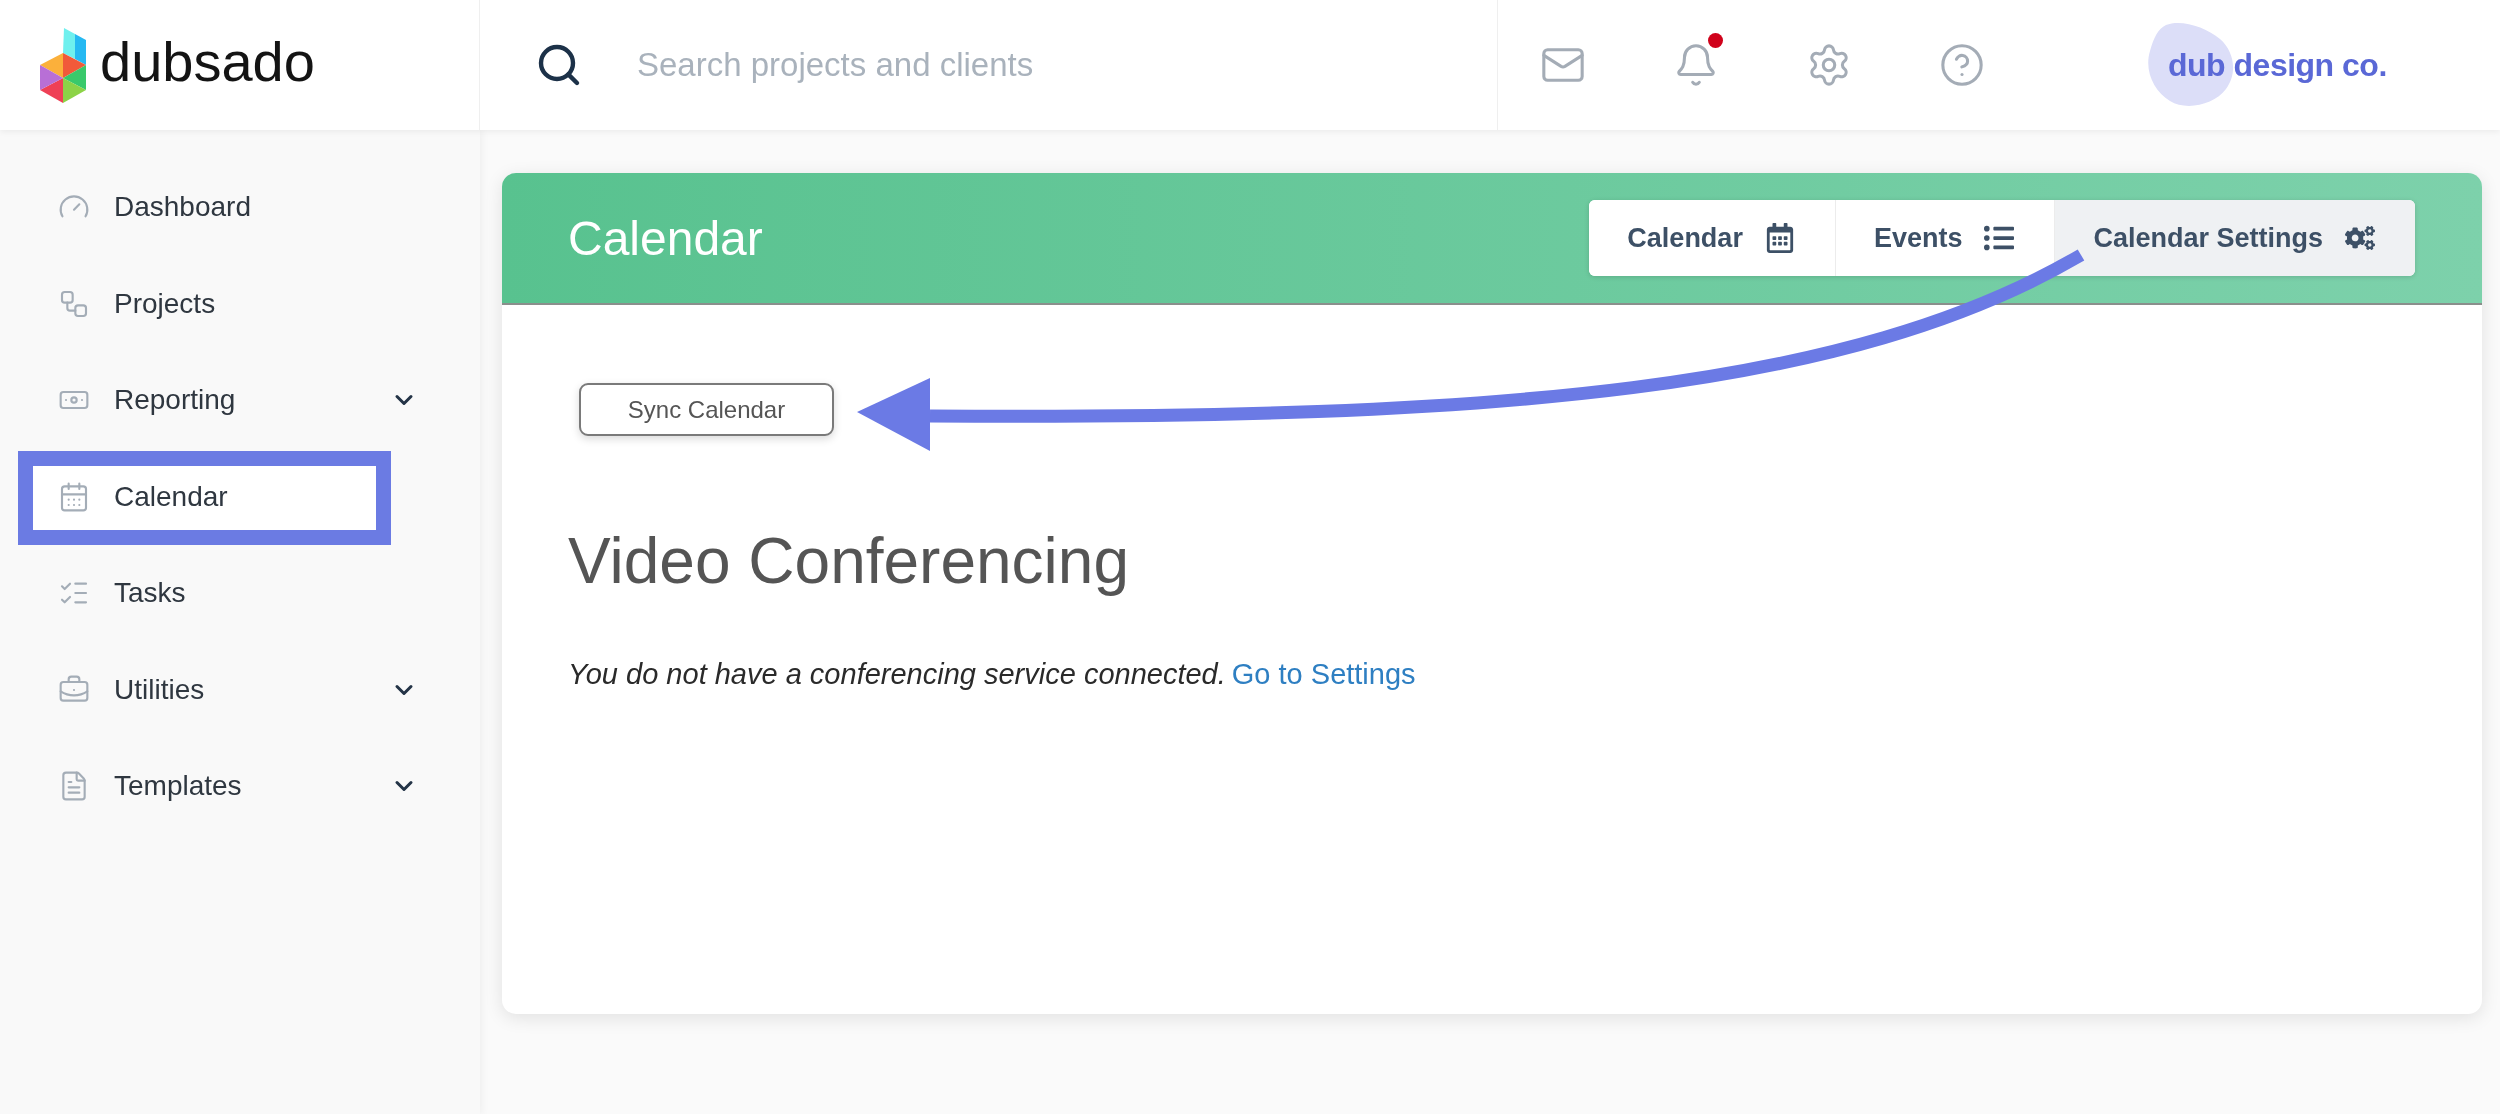  What do you see at coordinates (848, 561) in the screenshot?
I see `section-heading: Video Conferencing` at bounding box center [848, 561].